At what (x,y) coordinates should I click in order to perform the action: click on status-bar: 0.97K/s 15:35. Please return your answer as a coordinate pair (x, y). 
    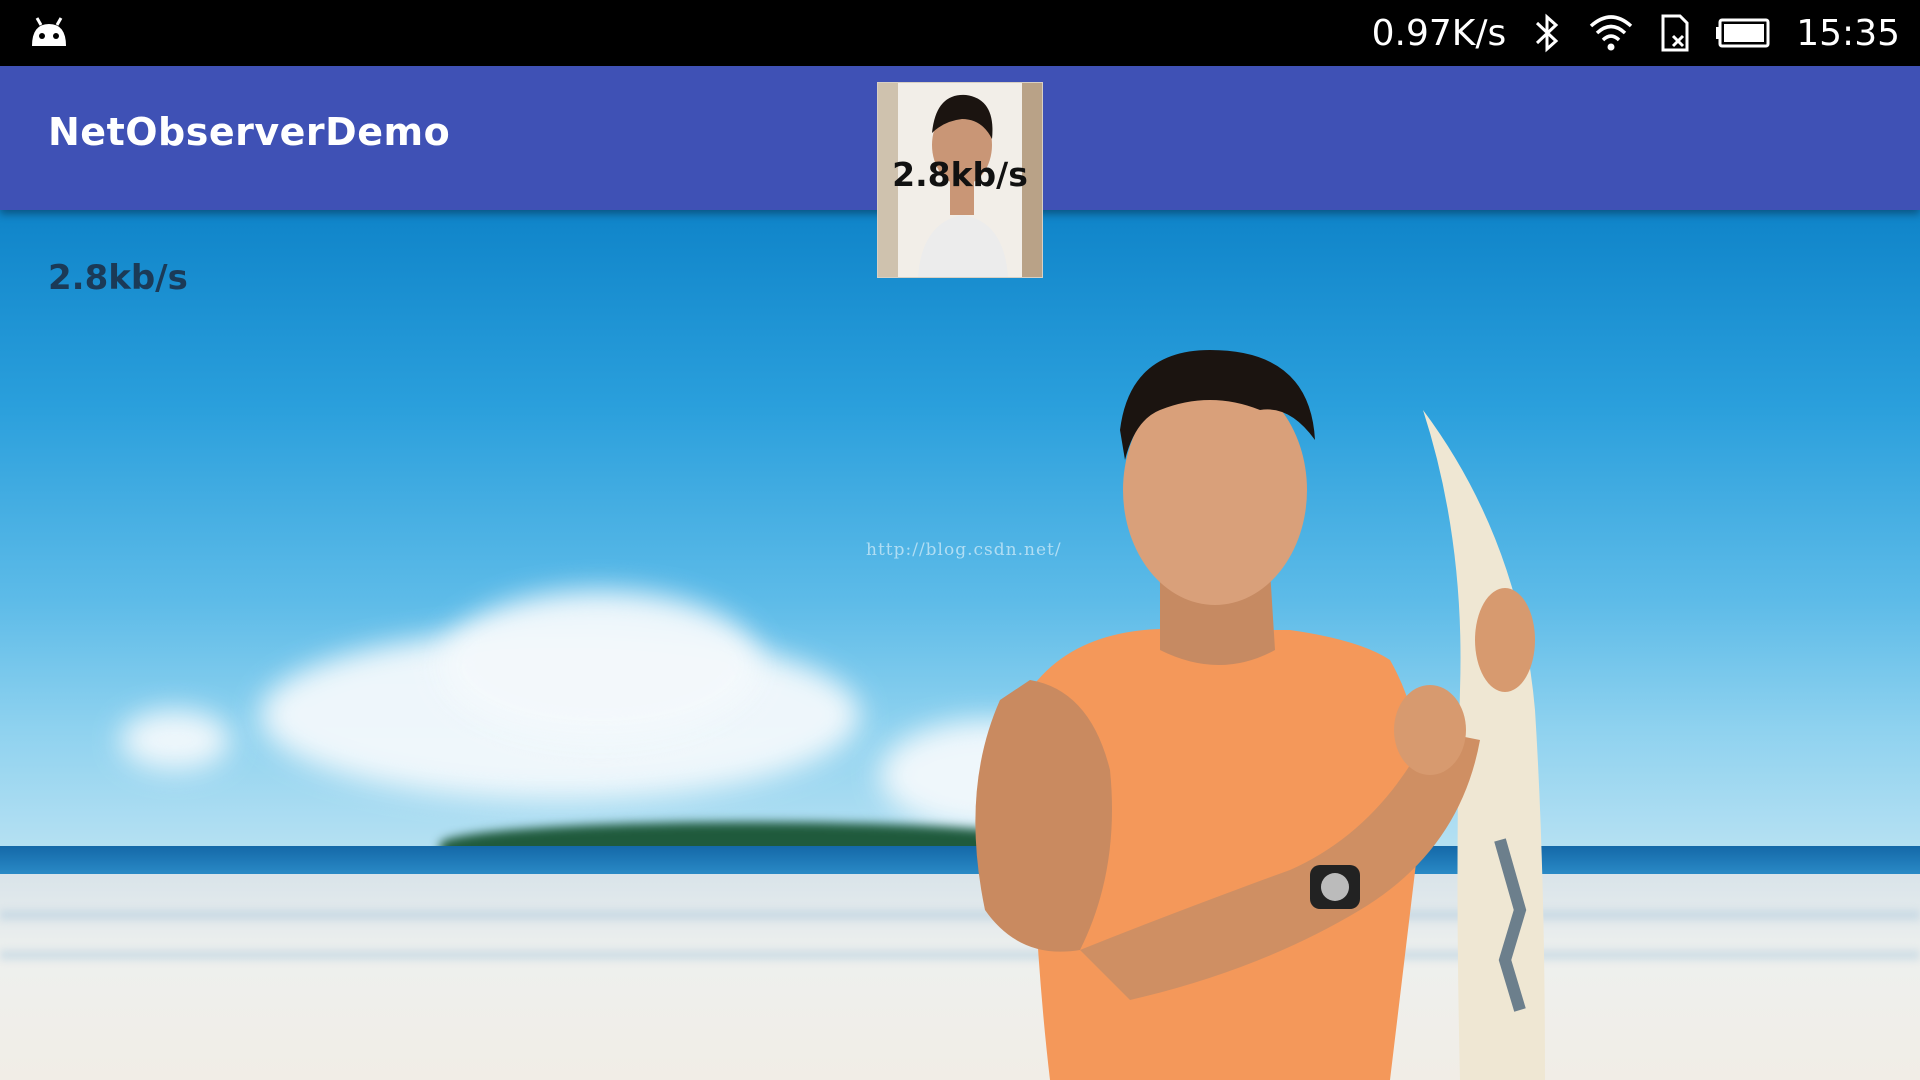
    Looking at the image, I should click on (960, 33).